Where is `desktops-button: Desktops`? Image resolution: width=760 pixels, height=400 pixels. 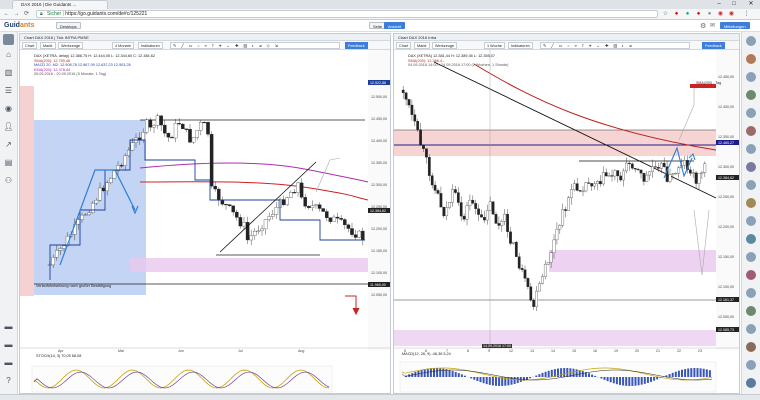
desktops-button: Desktops is located at coordinates (68, 25).